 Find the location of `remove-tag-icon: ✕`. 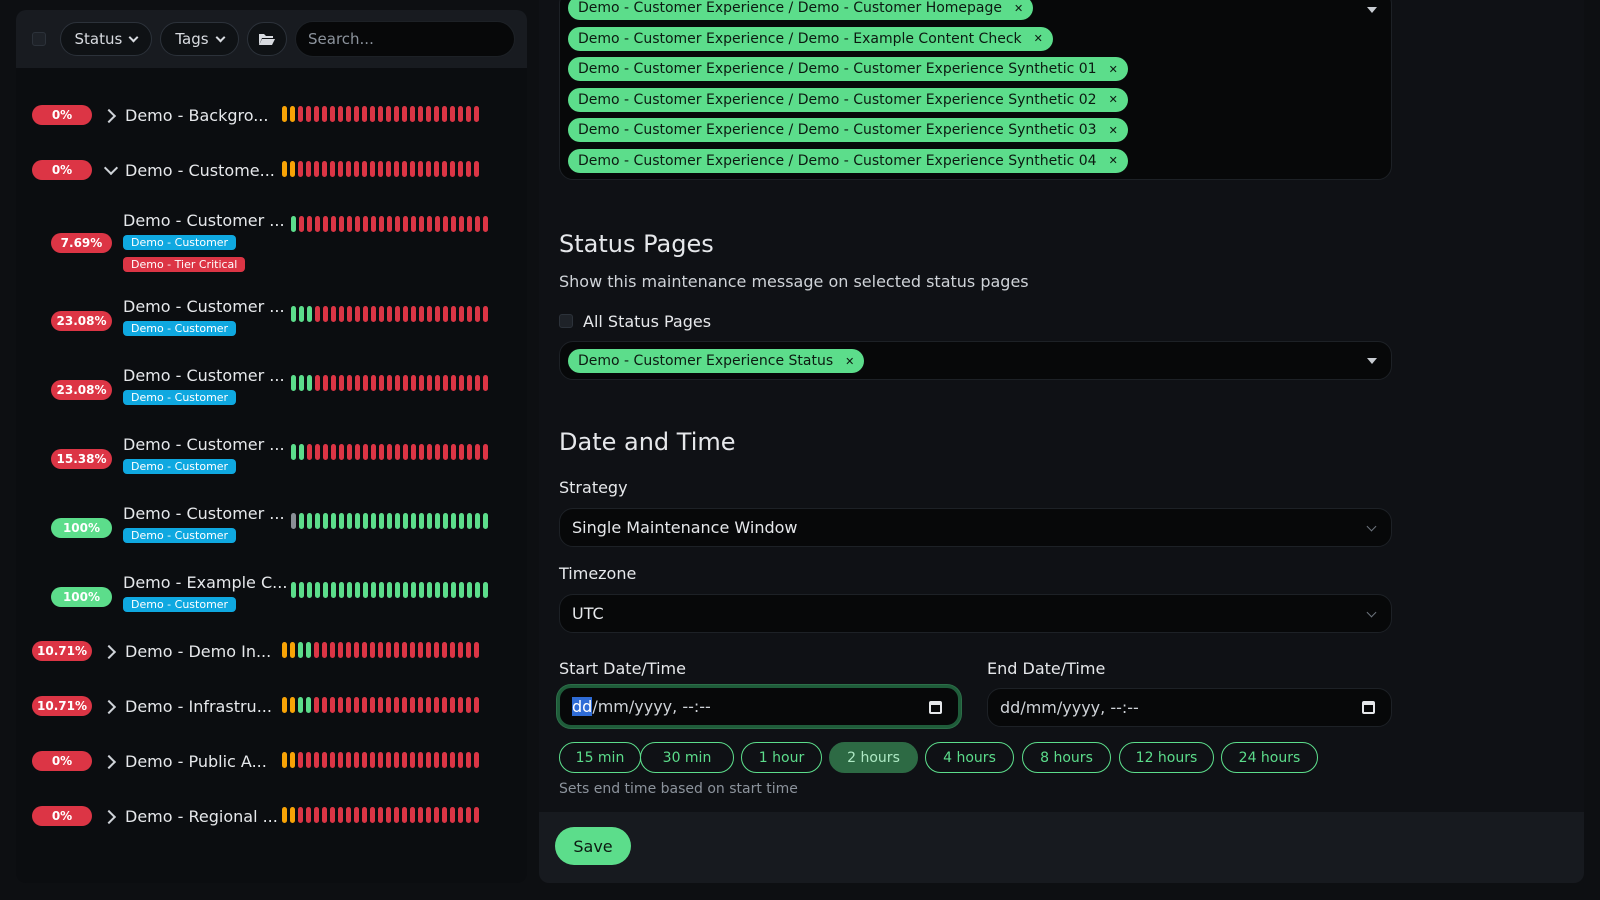

remove-tag-icon: ✕ is located at coordinates (1038, 38).